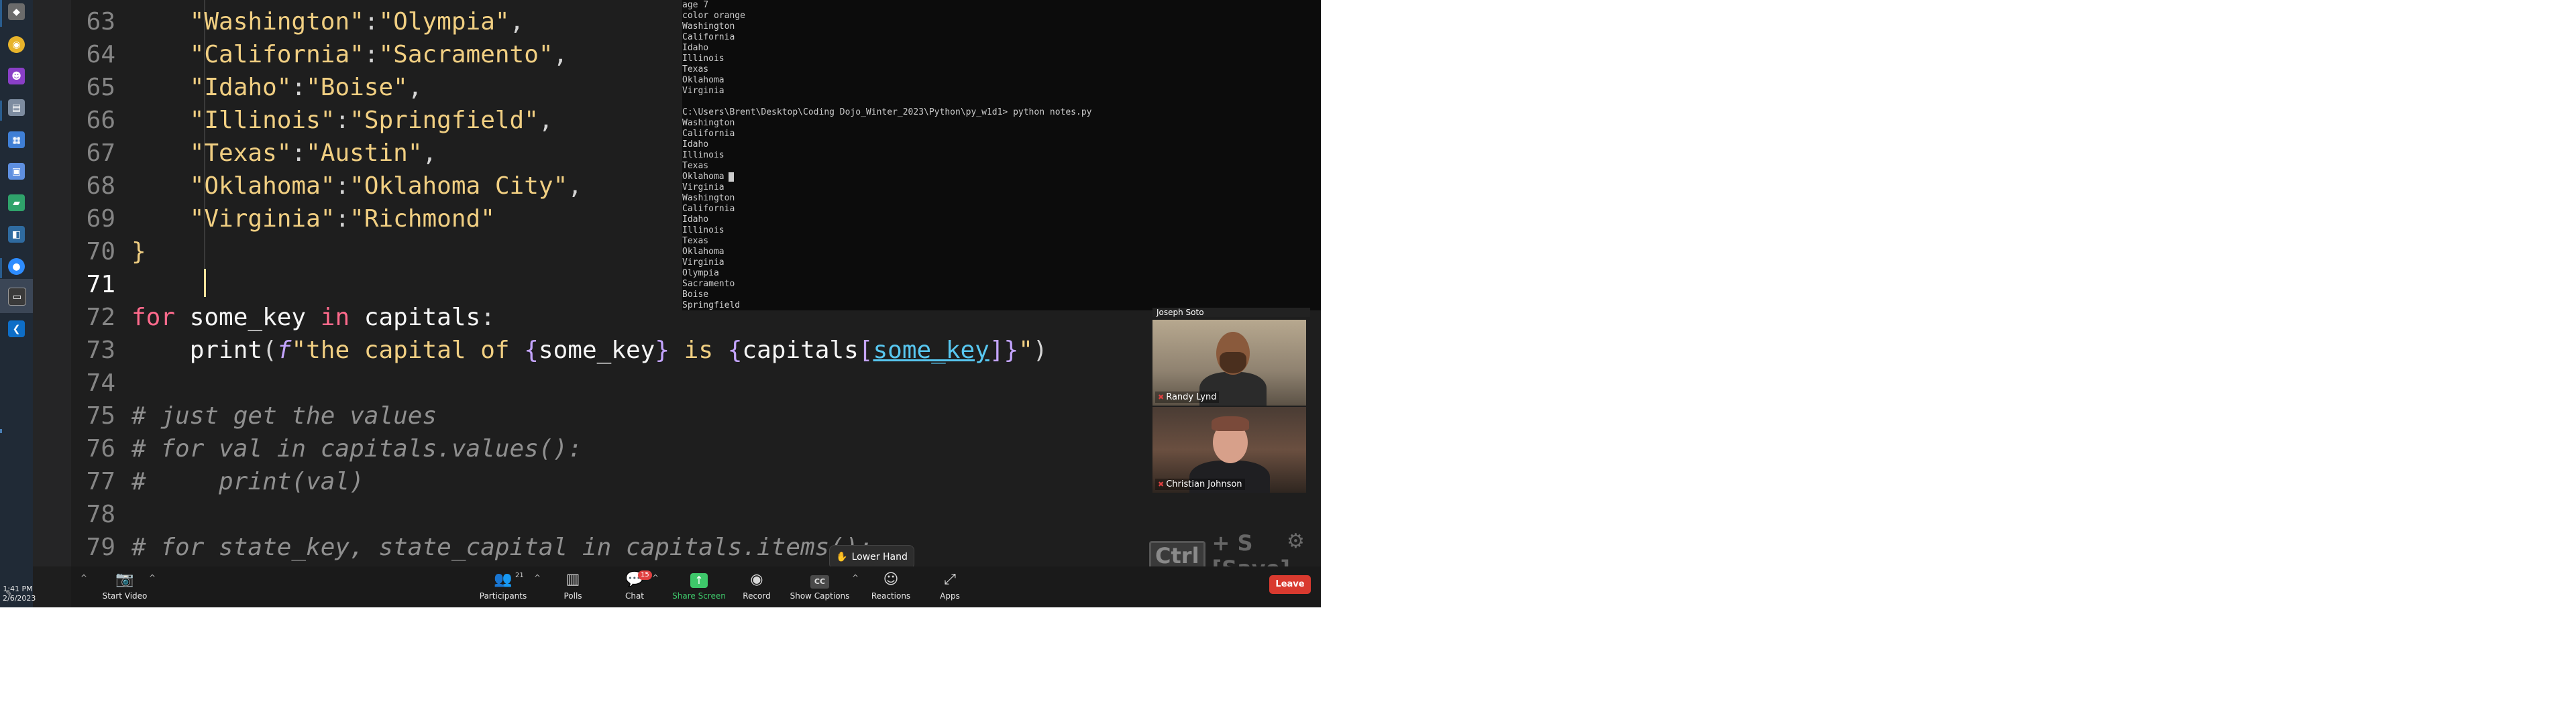 The image size is (2576, 724). I want to click on code-line: # just get the values, so click(284, 416).